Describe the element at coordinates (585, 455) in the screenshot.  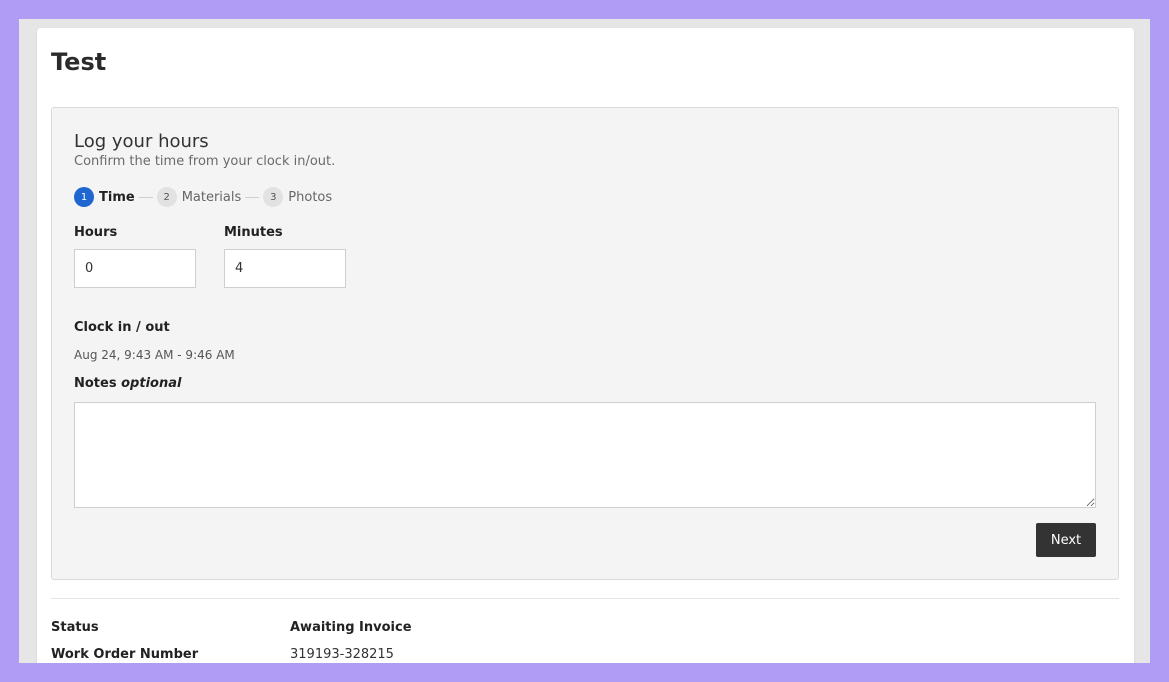
I see `notes-textarea` at that location.